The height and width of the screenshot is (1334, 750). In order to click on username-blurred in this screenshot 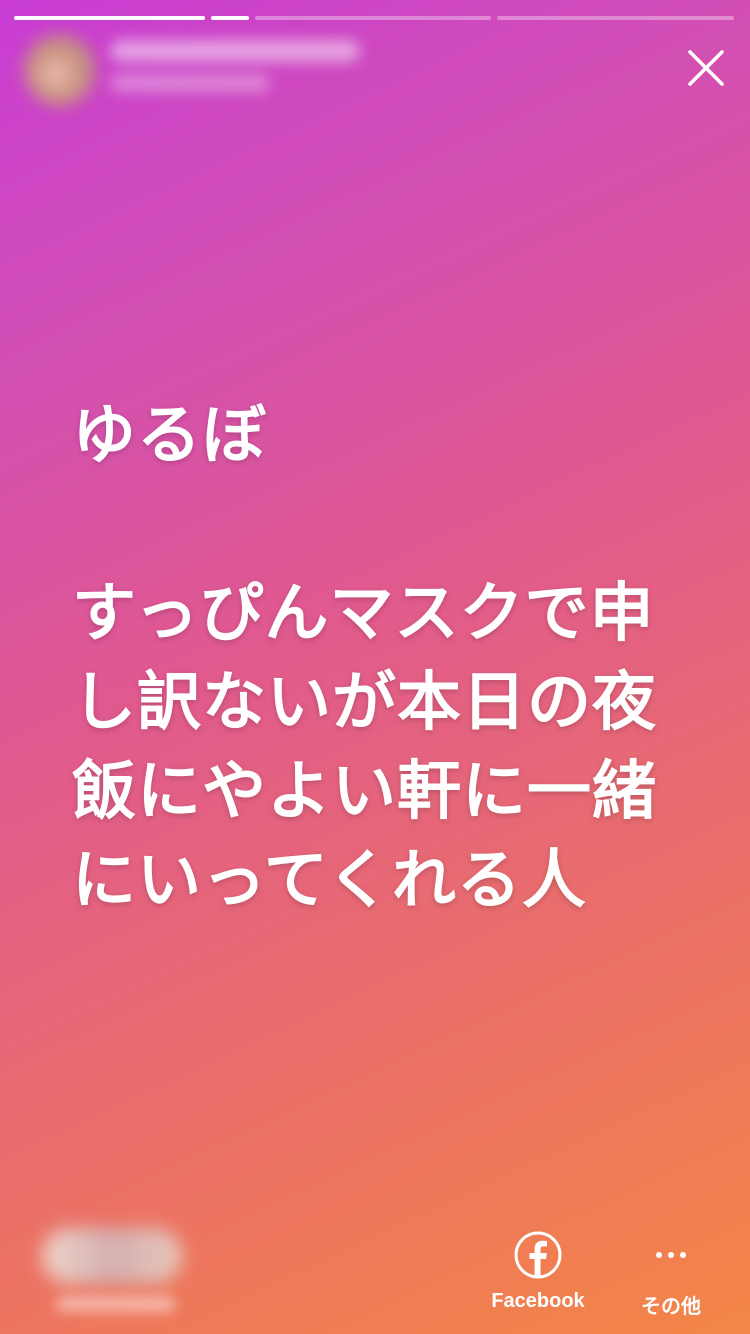, I will do `click(235, 51)`.